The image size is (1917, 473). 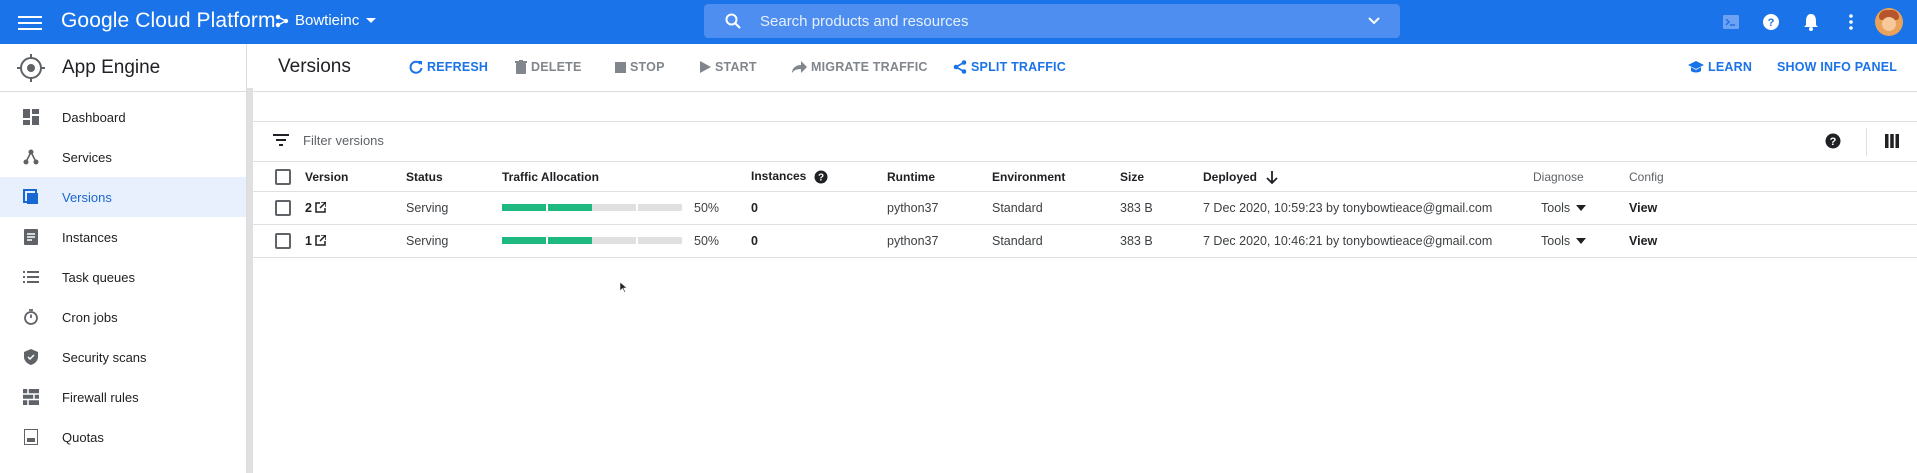 I want to click on delete-button: DELETE, so click(x=548, y=67).